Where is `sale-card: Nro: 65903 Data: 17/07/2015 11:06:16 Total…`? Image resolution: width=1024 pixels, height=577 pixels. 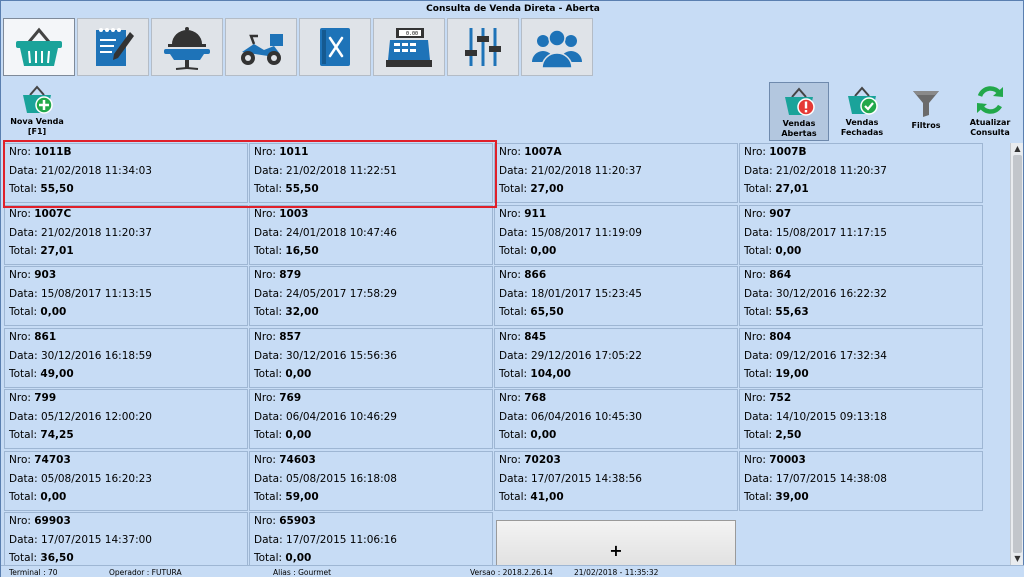
sale-card: Nro: 65903 Data: 17/07/2015 11:06:16 Total… is located at coordinates (371, 538).